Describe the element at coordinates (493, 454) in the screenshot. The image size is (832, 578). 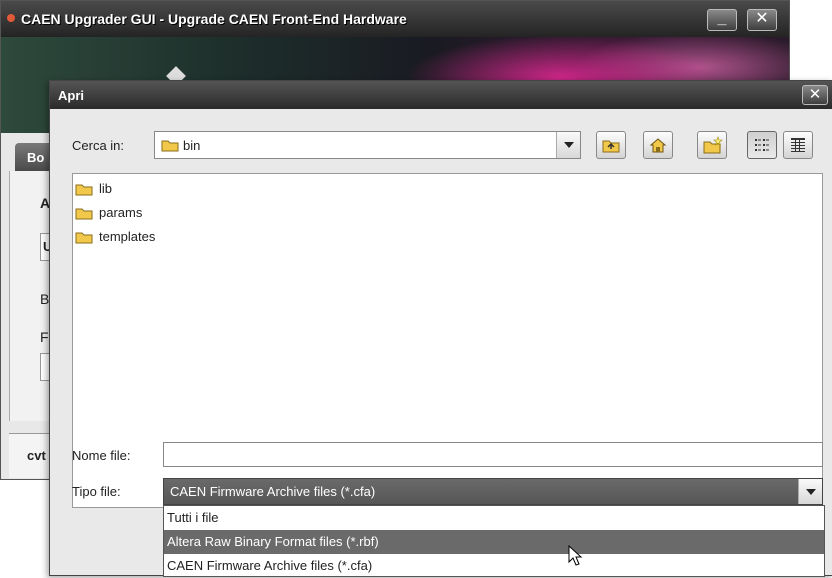
I see `file-name-input` at that location.